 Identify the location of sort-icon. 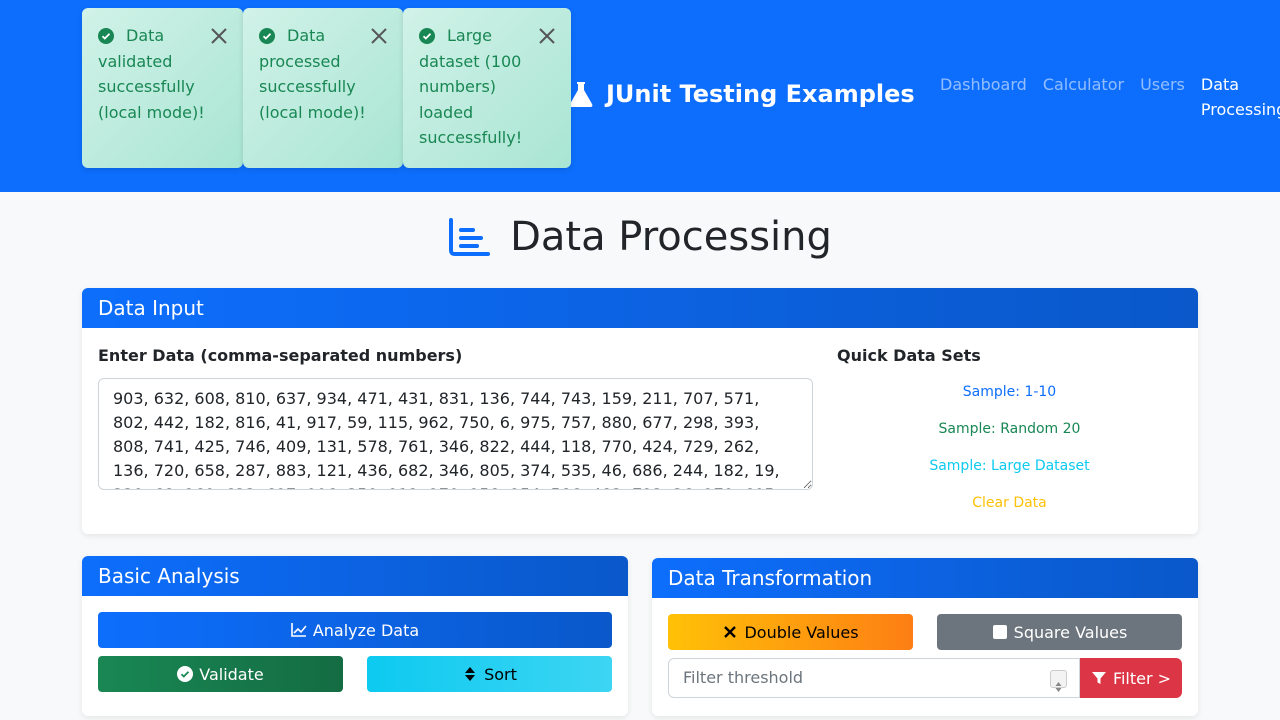
(470, 674).